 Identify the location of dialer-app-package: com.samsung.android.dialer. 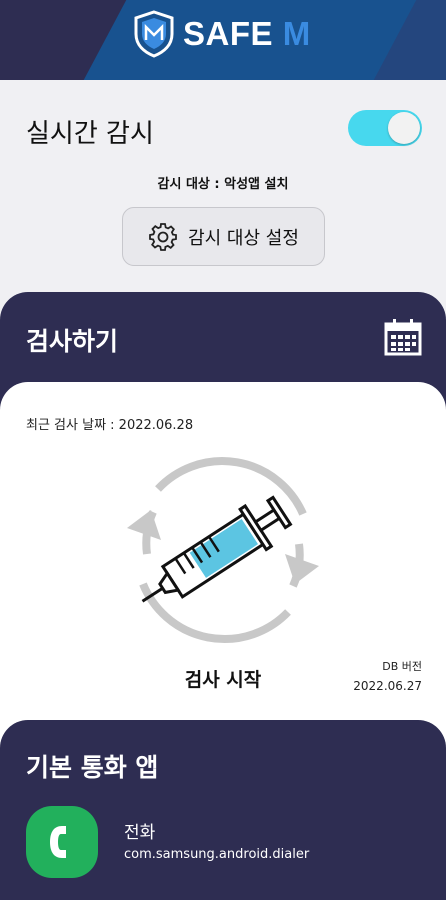
(217, 854).